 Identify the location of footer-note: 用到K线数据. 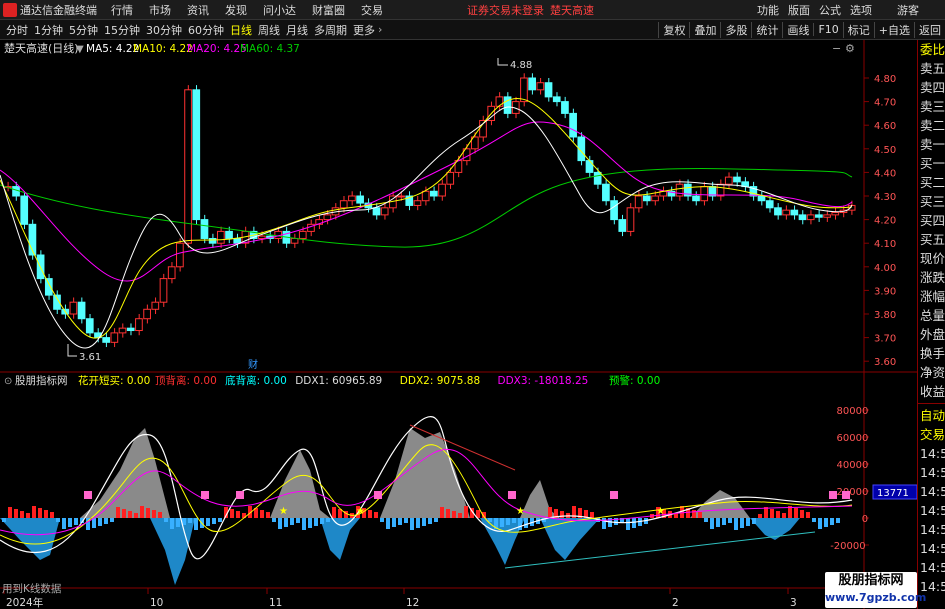
(32, 588).